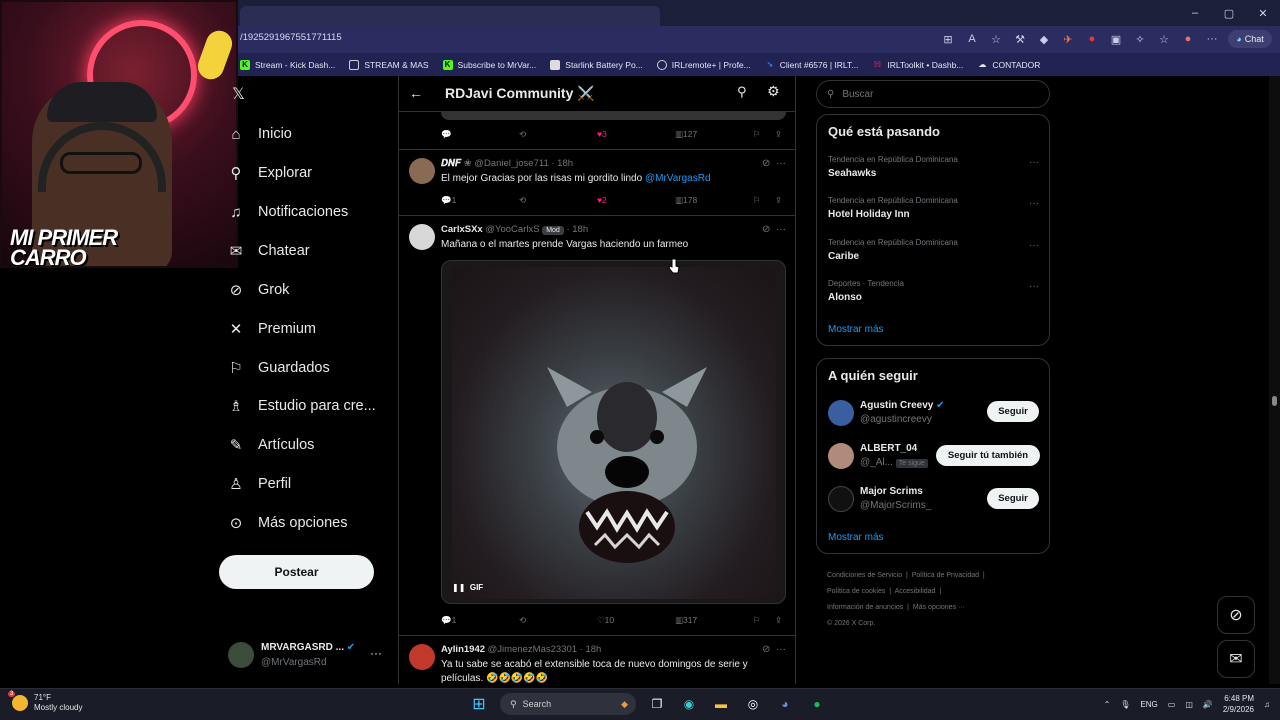 This screenshot has width=1280, height=720. What do you see at coordinates (523, 163) in the screenshot?
I see `author-handle: @Daniel_jose711 · 18h` at bounding box center [523, 163].